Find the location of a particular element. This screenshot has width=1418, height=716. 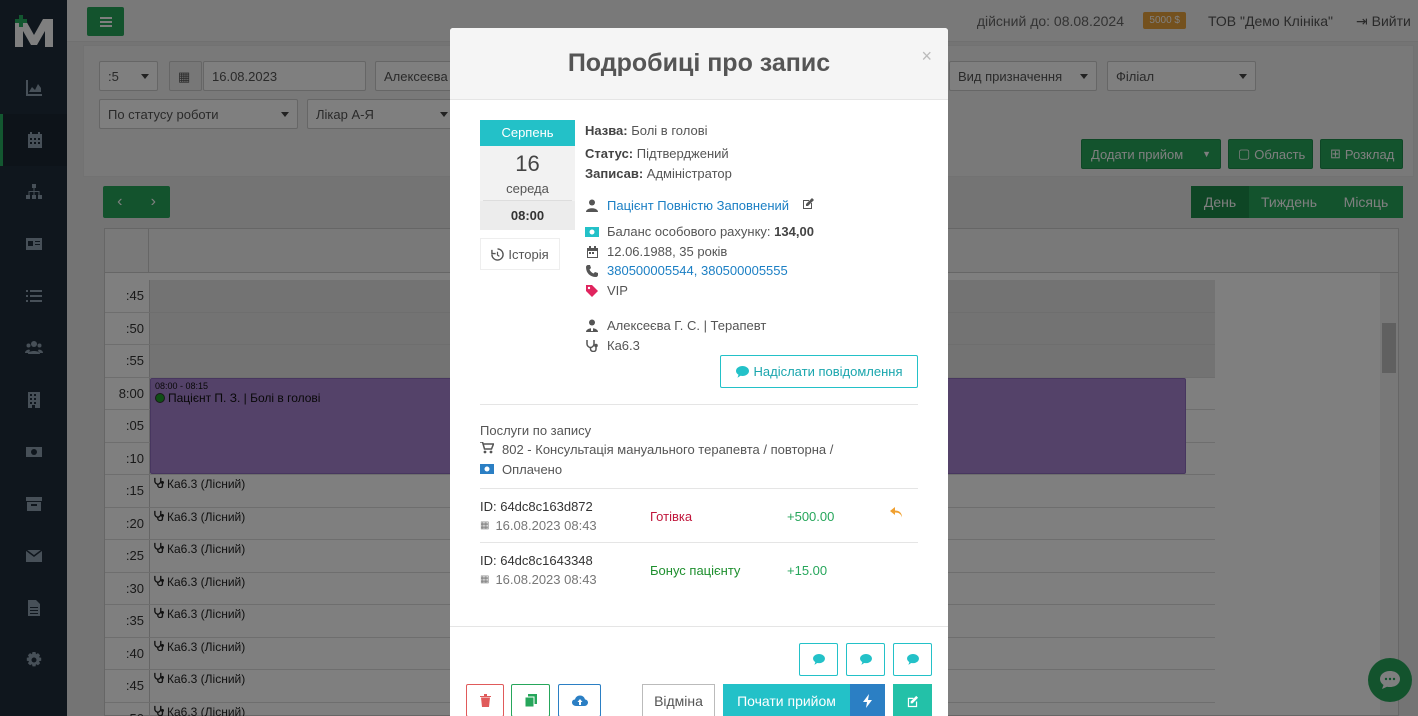

cabinet-name: Ка6.3 is located at coordinates (623, 345).